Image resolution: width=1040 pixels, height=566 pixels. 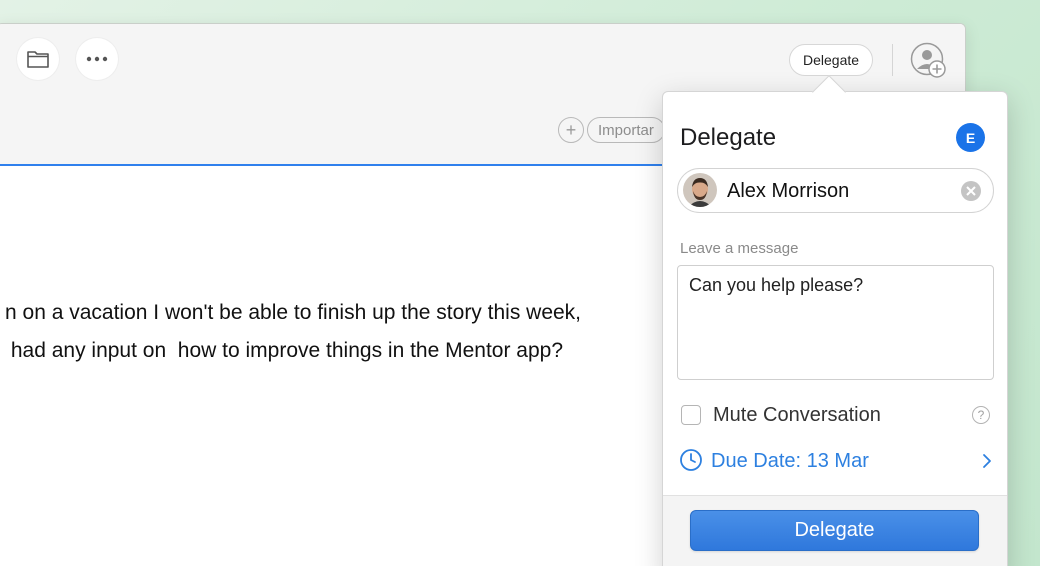 I want to click on due-date-row: Due Date: 13 Mar, so click(x=835, y=461).